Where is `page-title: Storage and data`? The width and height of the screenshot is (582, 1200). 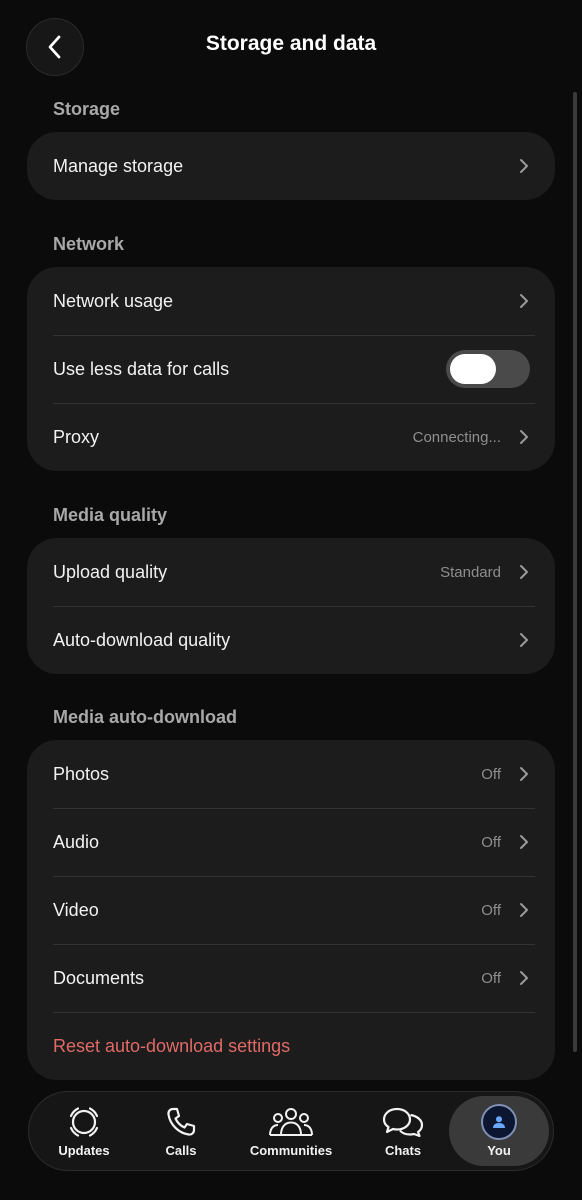
page-title: Storage and data is located at coordinates (291, 43).